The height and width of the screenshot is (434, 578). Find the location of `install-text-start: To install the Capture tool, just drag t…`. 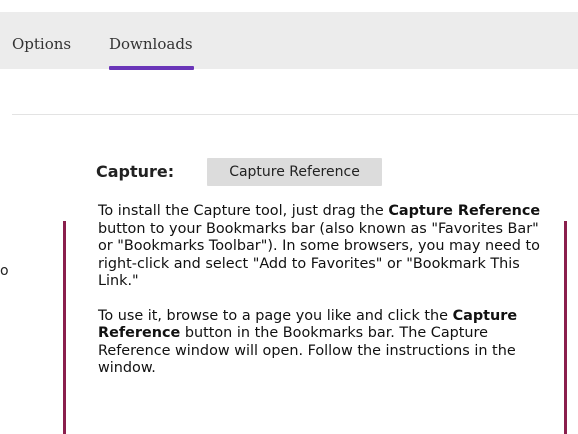

install-text-start: To install the Capture tool, just drag t… is located at coordinates (243, 211).